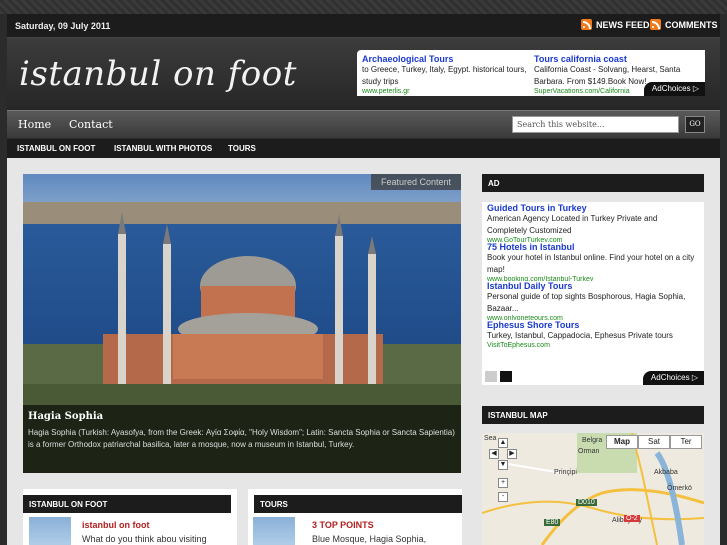  I want to click on map-type-tabs: Map Sat Ter, so click(654, 442).